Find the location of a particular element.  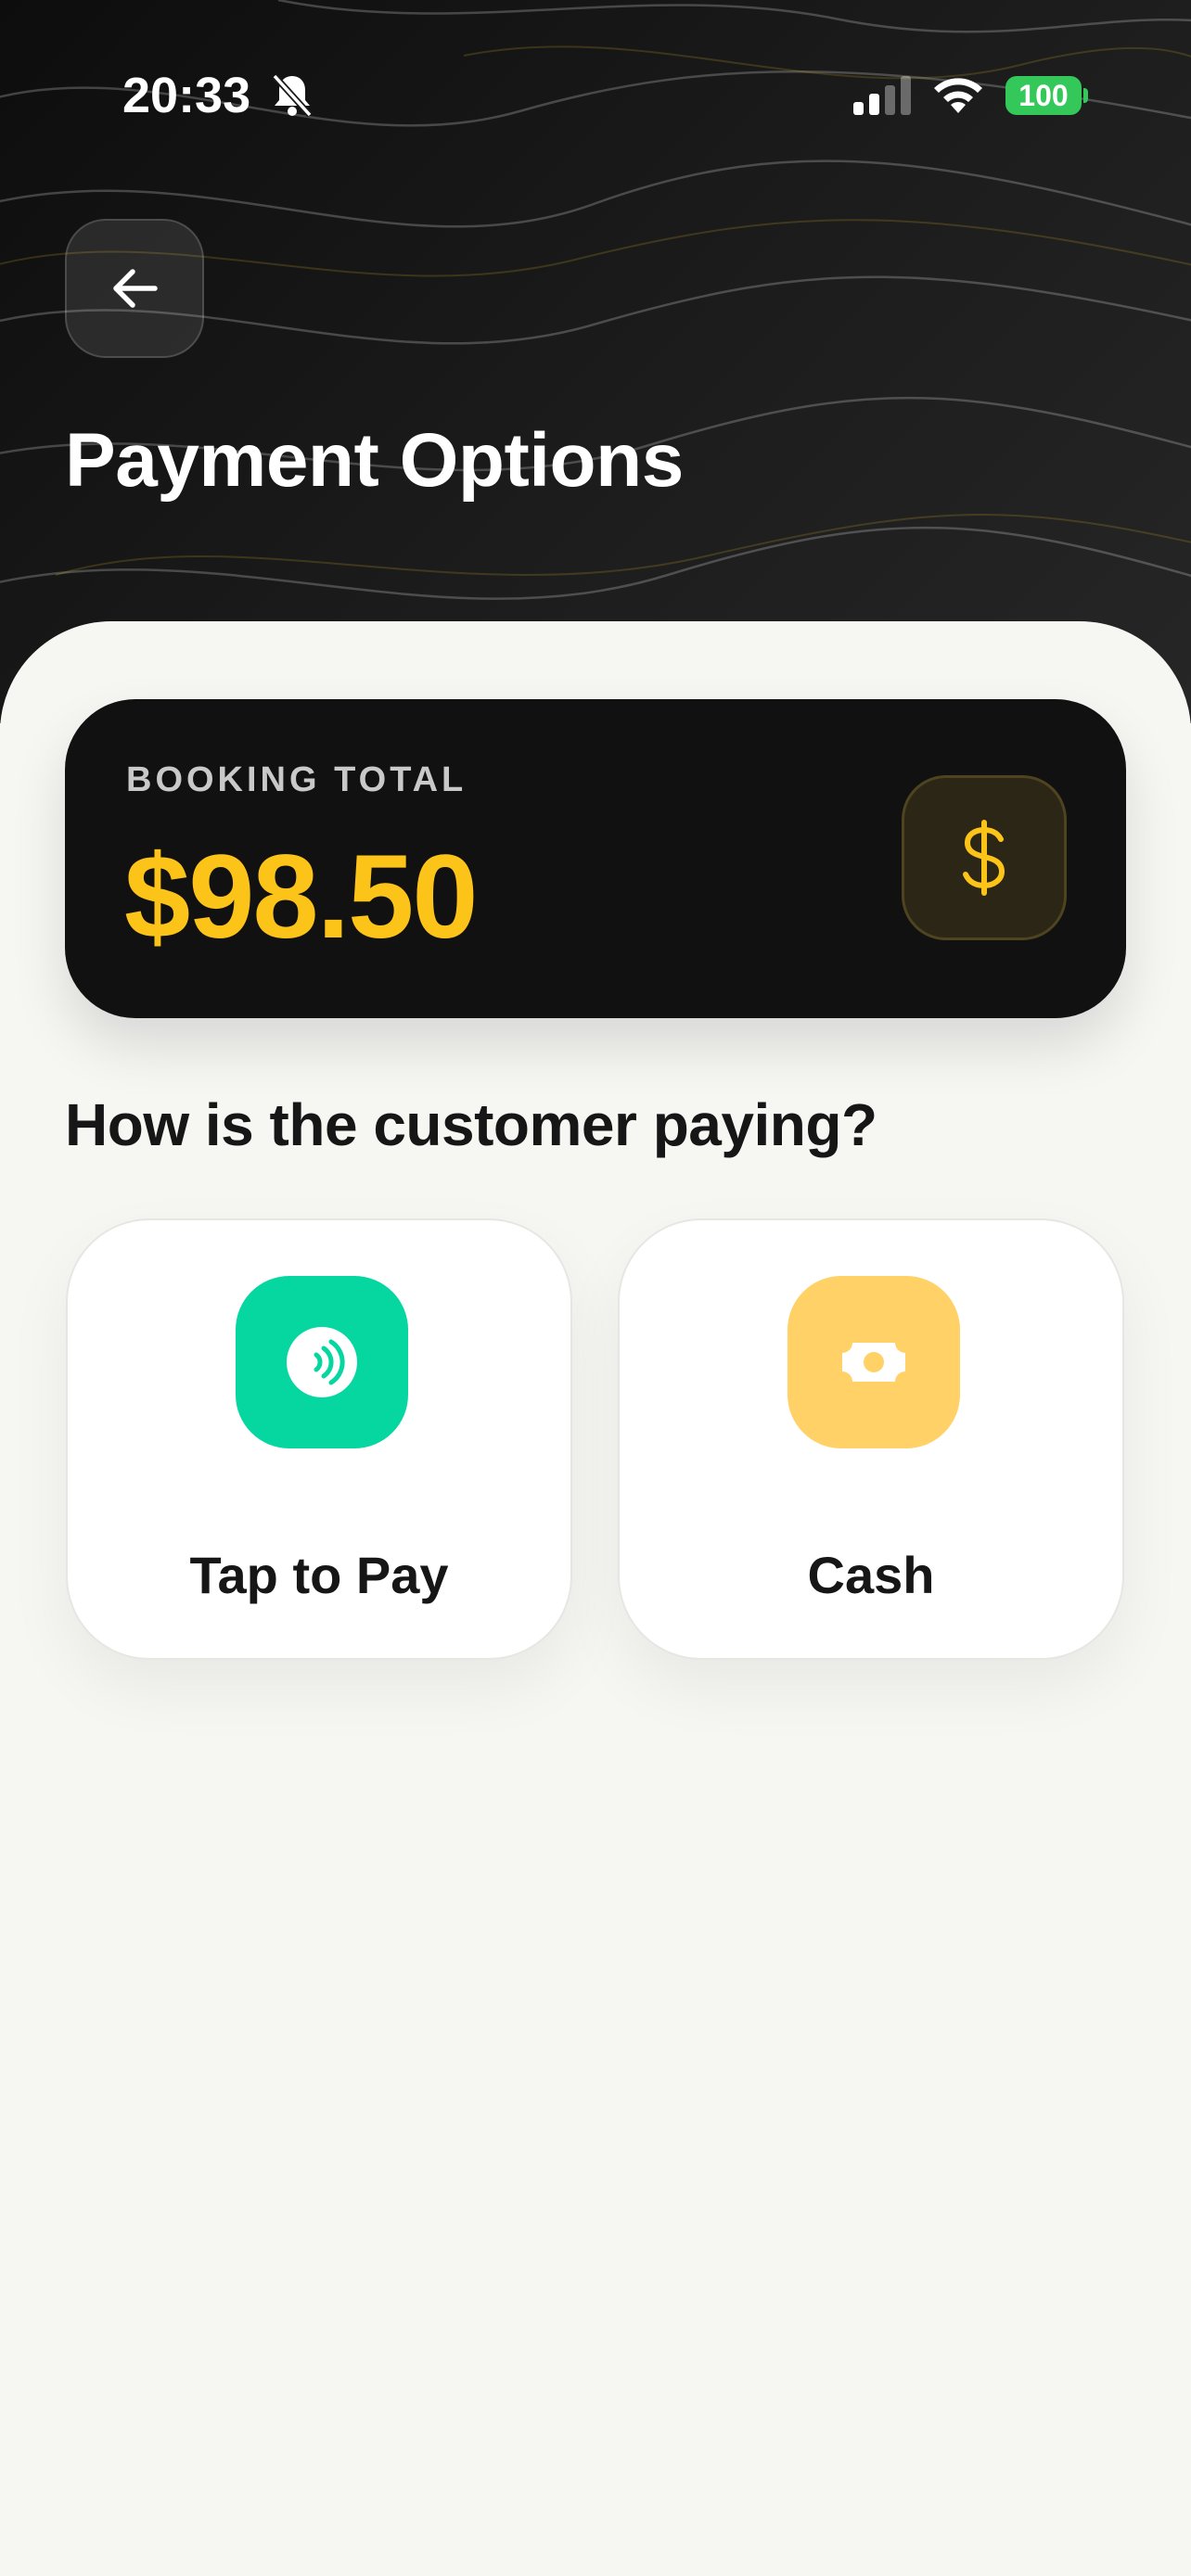

dollar-icon is located at coordinates (984, 858).